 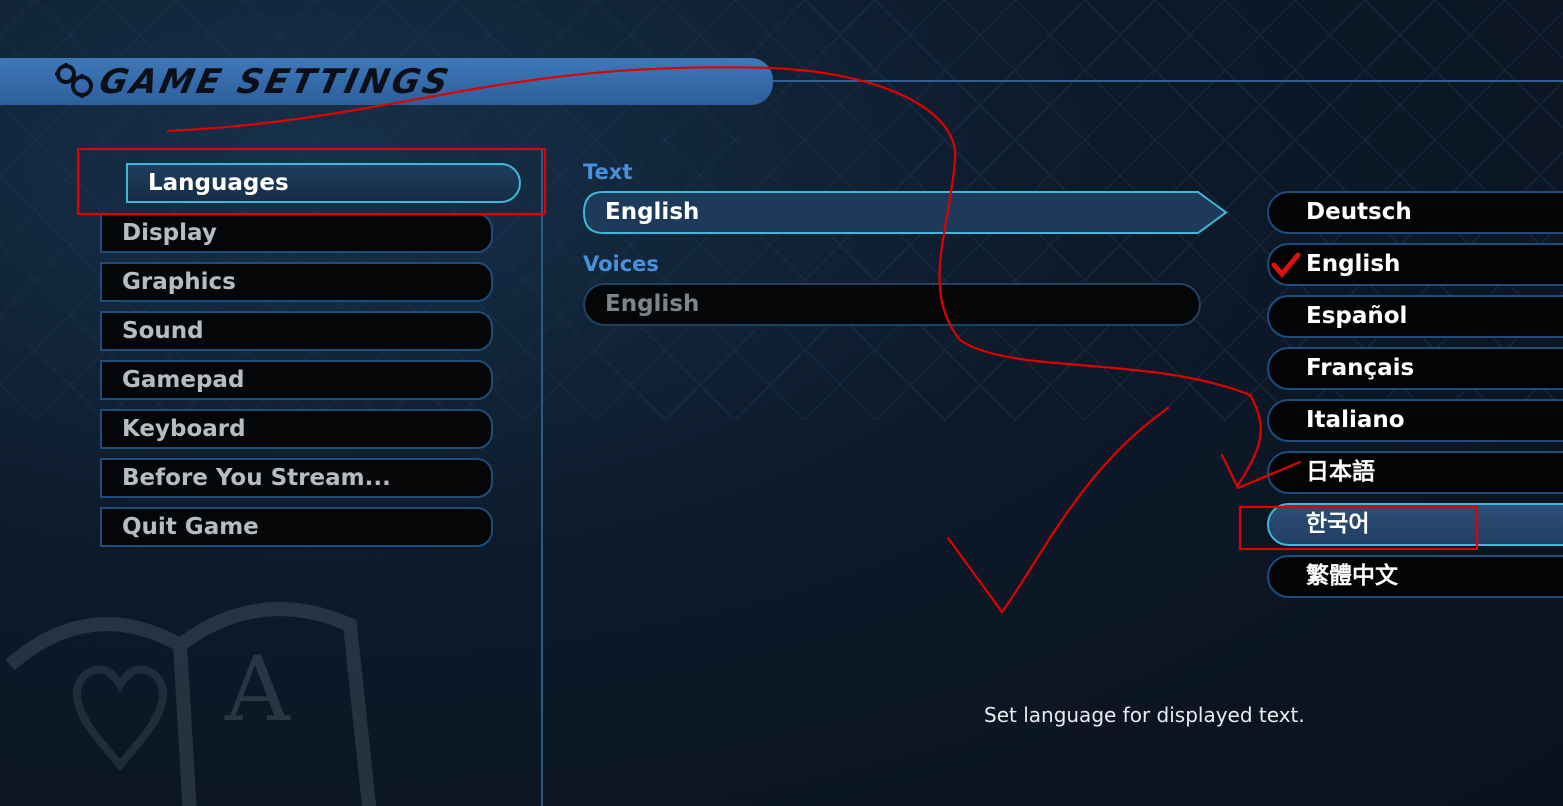 I want to click on menu-item-quit-game: Quit Game, so click(x=296, y=527).